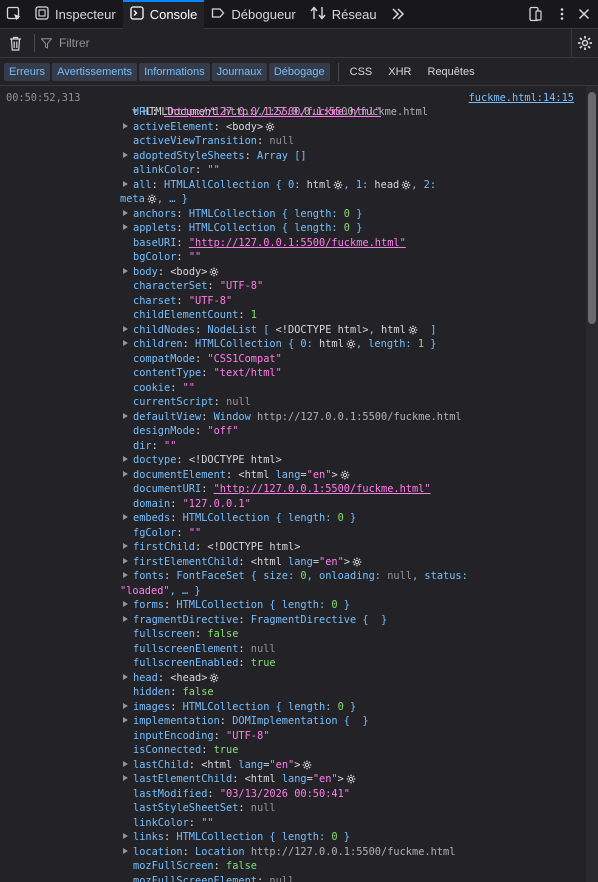  Describe the element at coordinates (236, 605) in the screenshot. I see `property-row: forms: HTMLCollection { length: 0 }` at that location.